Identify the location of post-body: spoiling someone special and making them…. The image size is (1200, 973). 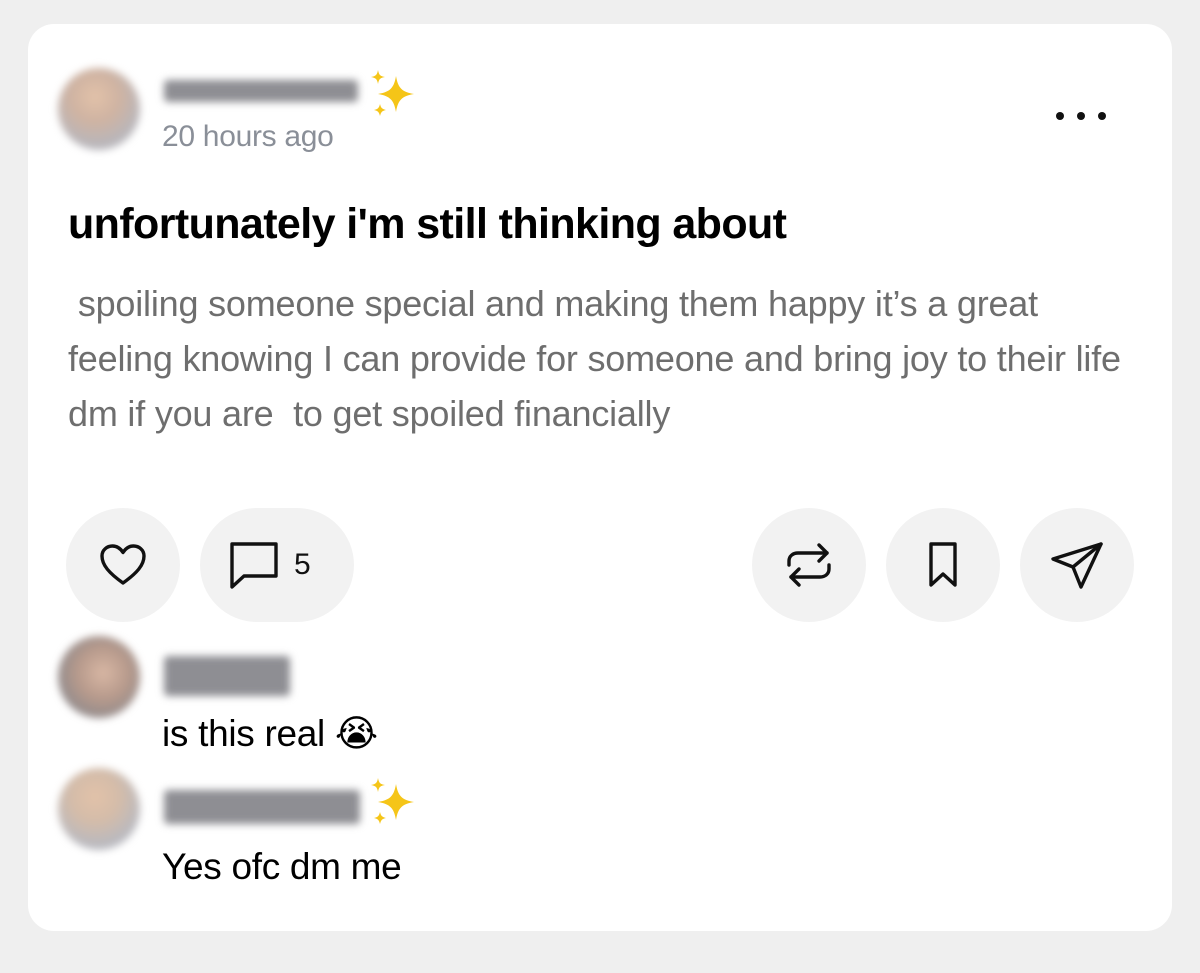
(599, 358).